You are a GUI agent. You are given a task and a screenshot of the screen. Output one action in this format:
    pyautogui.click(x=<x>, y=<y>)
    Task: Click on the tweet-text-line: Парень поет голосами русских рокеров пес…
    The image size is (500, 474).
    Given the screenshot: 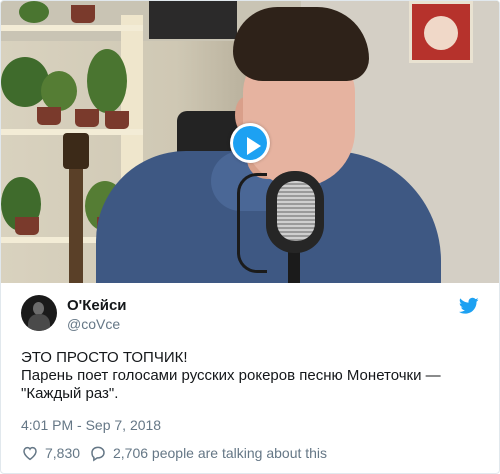 What is the action you would take?
    pyautogui.click(x=231, y=375)
    